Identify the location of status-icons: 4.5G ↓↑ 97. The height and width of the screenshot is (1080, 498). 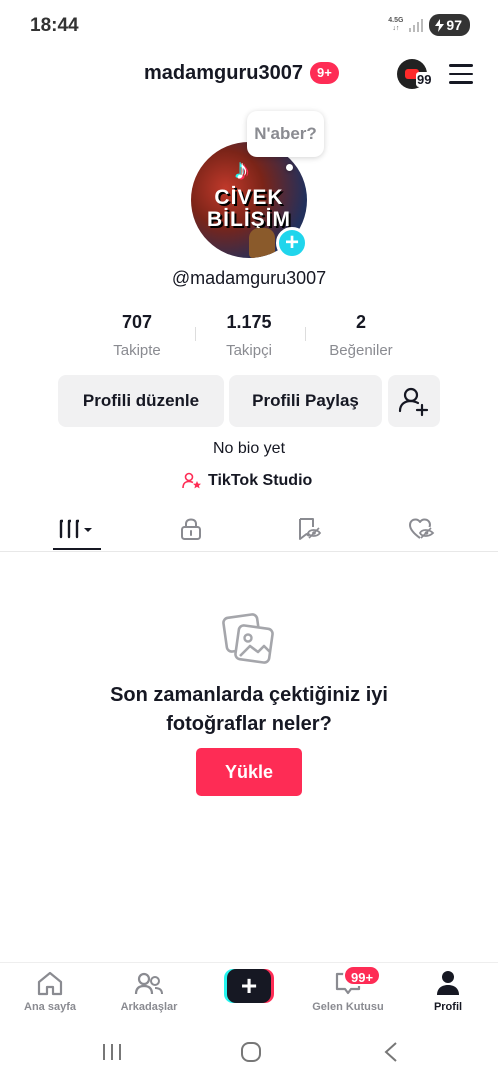
(429, 25).